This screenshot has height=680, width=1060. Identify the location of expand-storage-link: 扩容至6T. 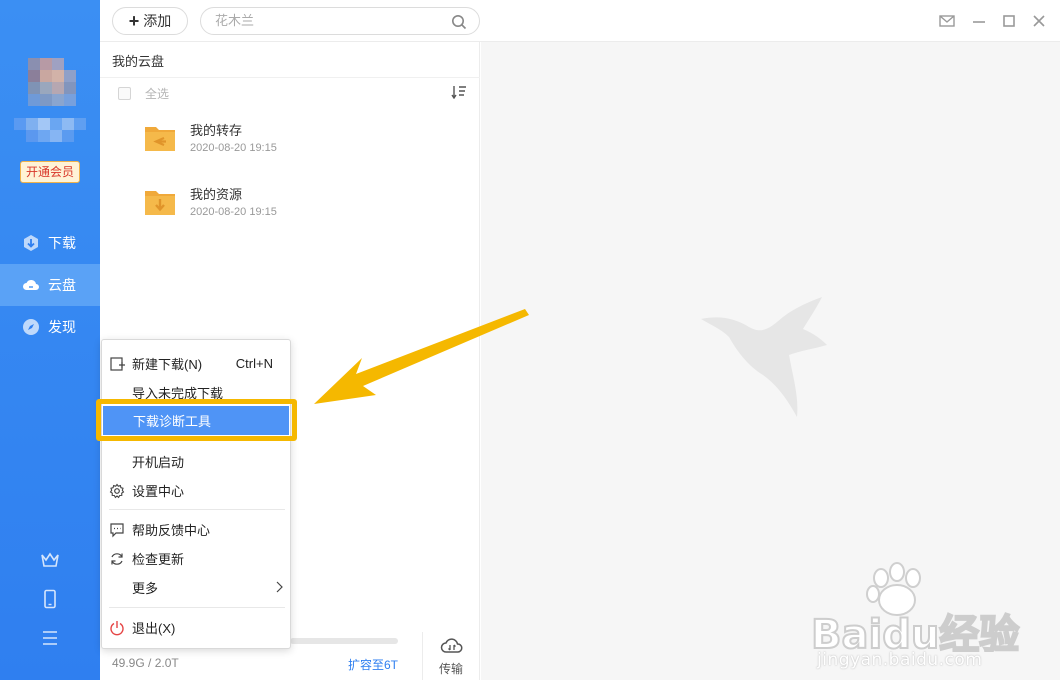
(373, 664).